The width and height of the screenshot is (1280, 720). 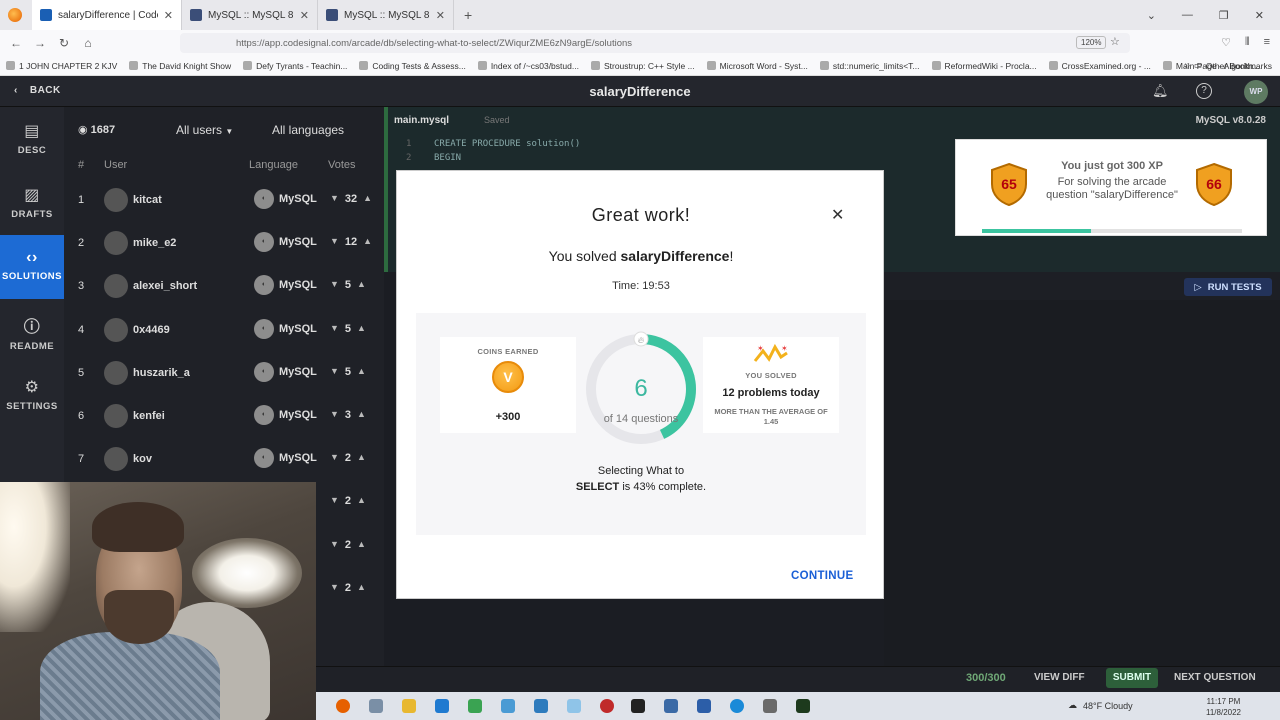 What do you see at coordinates (224, 242) in the screenshot?
I see `table-row: 2 mike_e2 ◐ MySQL ▼ 12 ▲` at bounding box center [224, 242].